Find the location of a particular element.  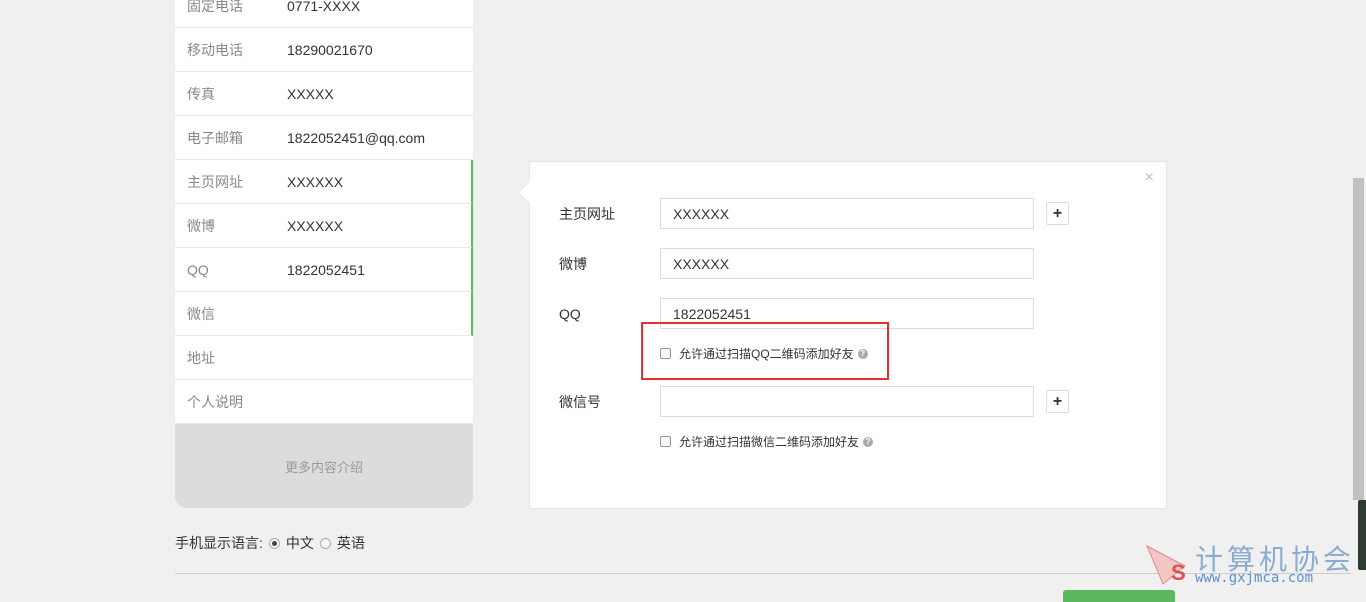

contact-row-qq: QQ 1822052451 is located at coordinates (324, 270).